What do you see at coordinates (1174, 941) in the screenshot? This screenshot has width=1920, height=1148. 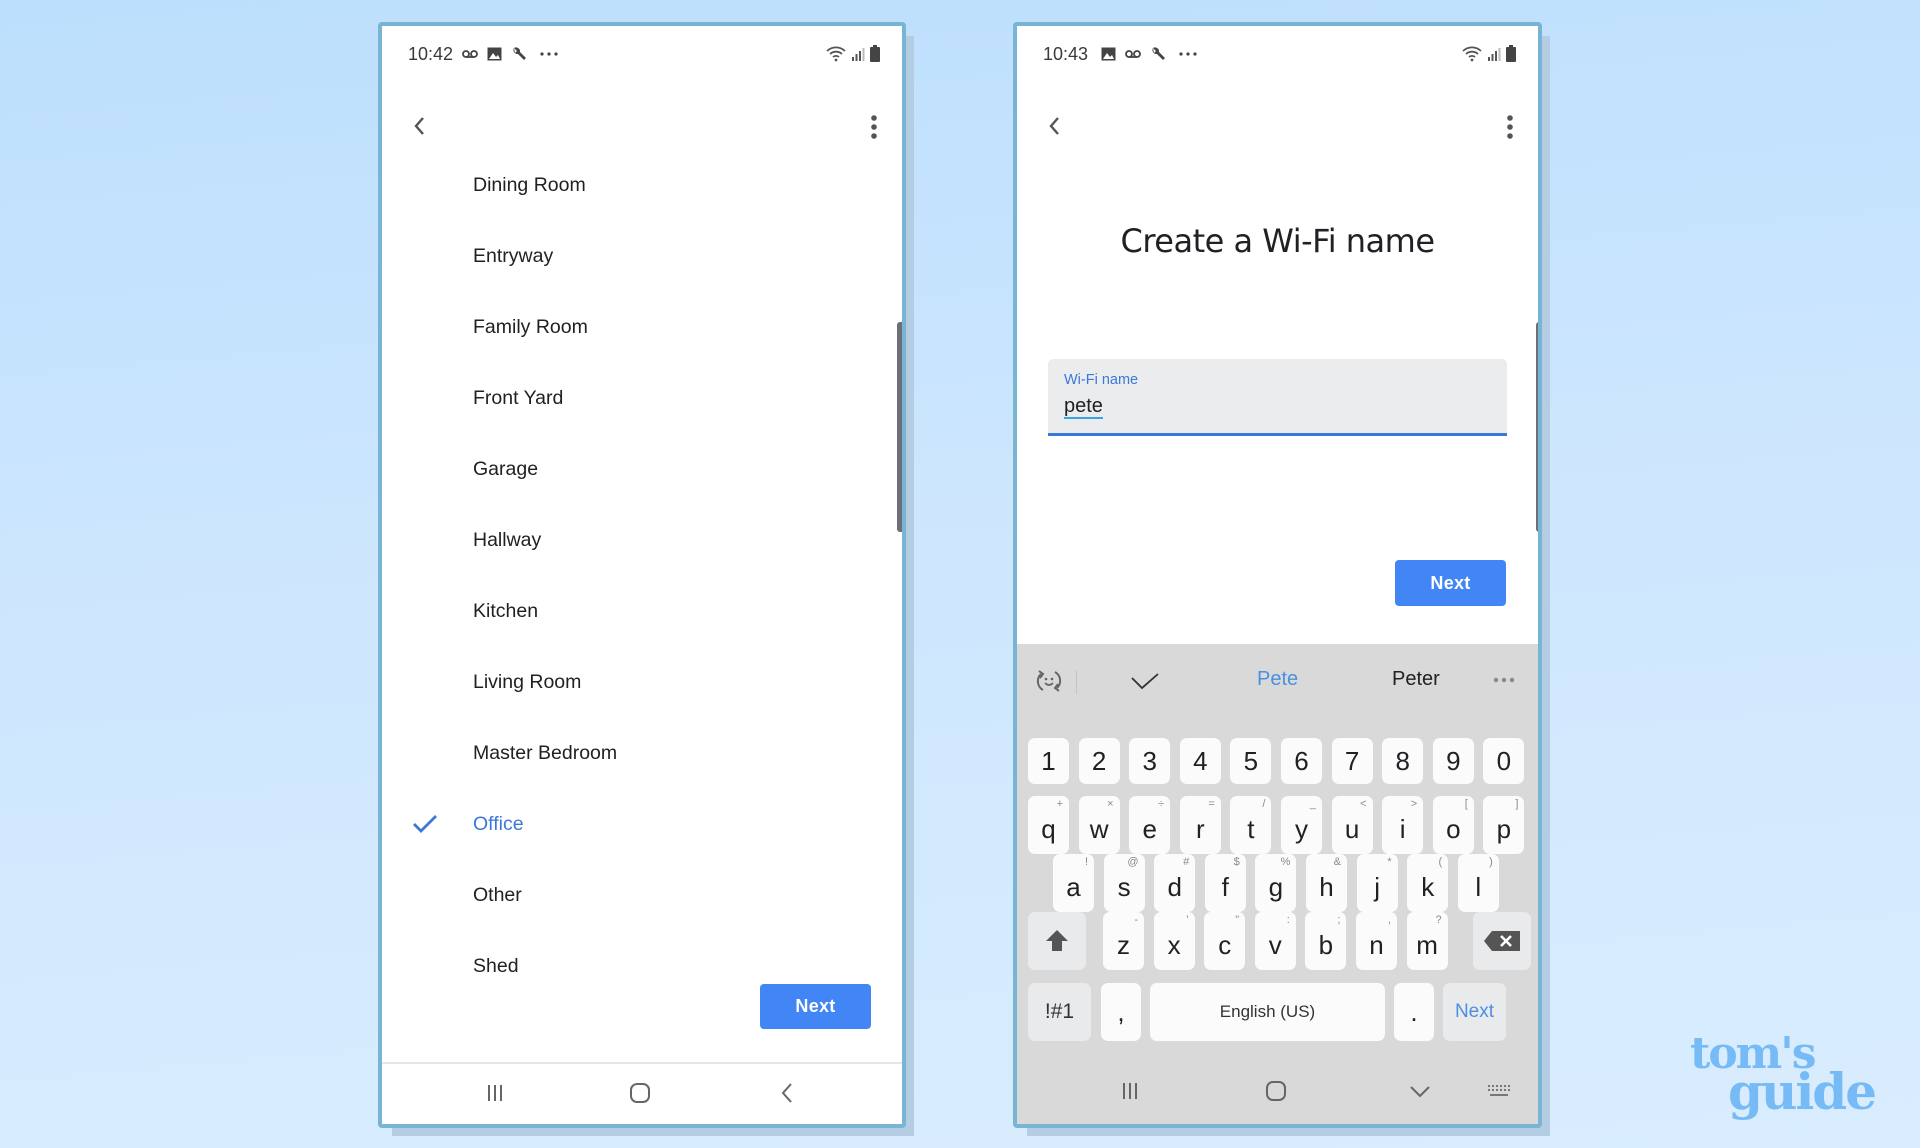 I see `key-x: x '` at bounding box center [1174, 941].